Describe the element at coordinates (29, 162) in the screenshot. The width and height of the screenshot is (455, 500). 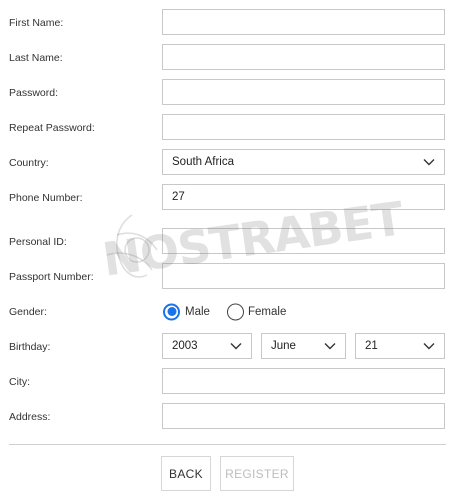
I see `country-label: Country:` at that location.